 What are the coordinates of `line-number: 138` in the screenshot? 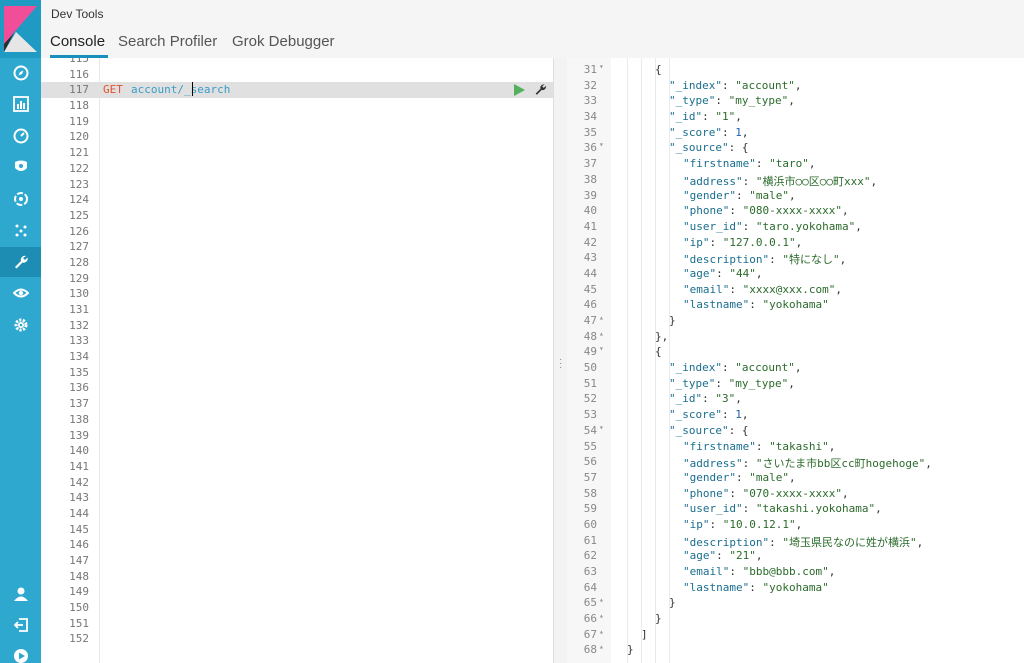 It's located at (79, 419).